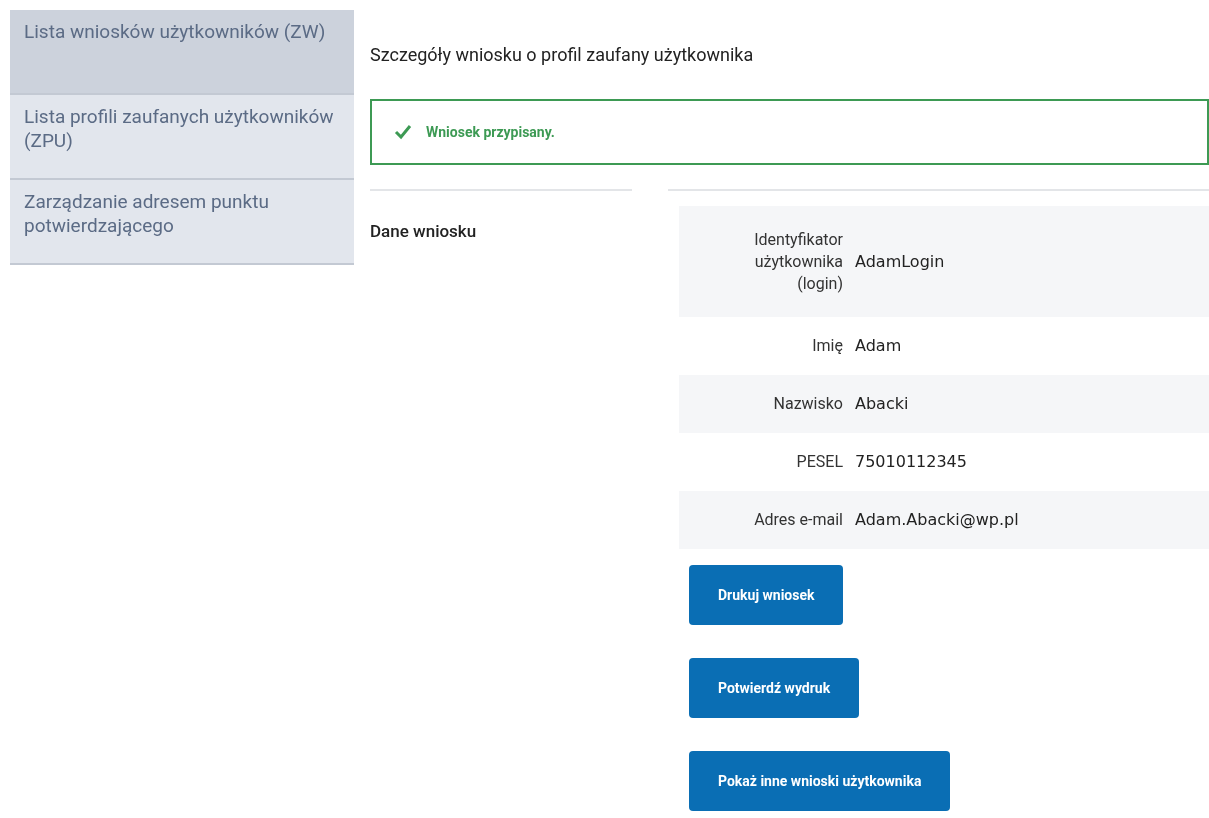 This screenshot has height=818, width=1209. I want to click on field-value: AdamLogin, so click(900, 261).